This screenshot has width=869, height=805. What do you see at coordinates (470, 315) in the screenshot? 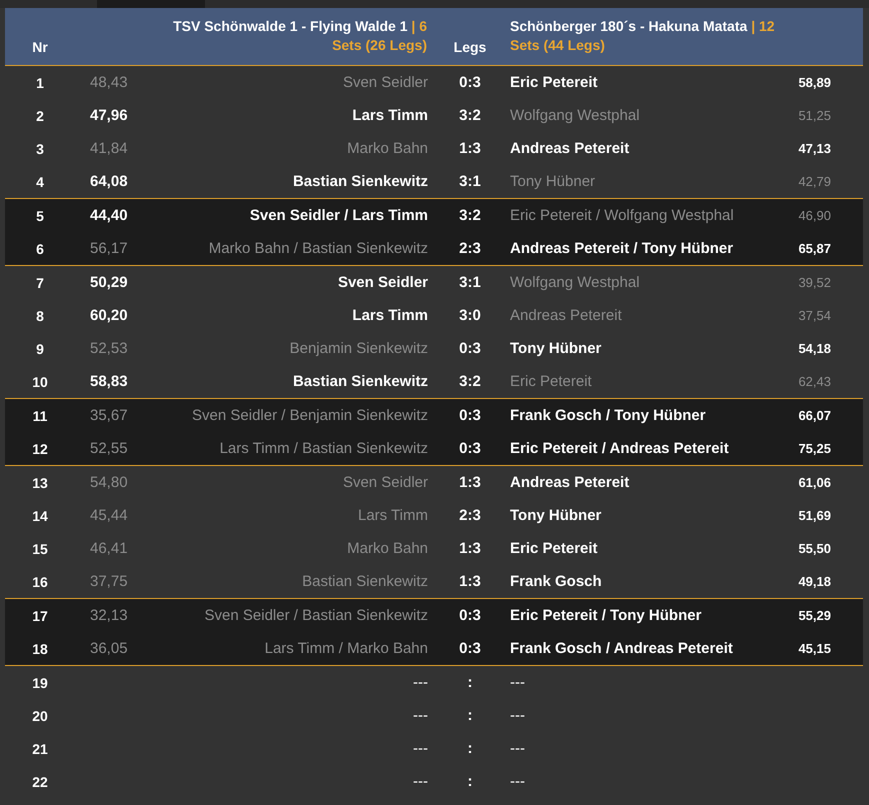
I see `legs-score: 3:0` at bounding box center [470, 315].